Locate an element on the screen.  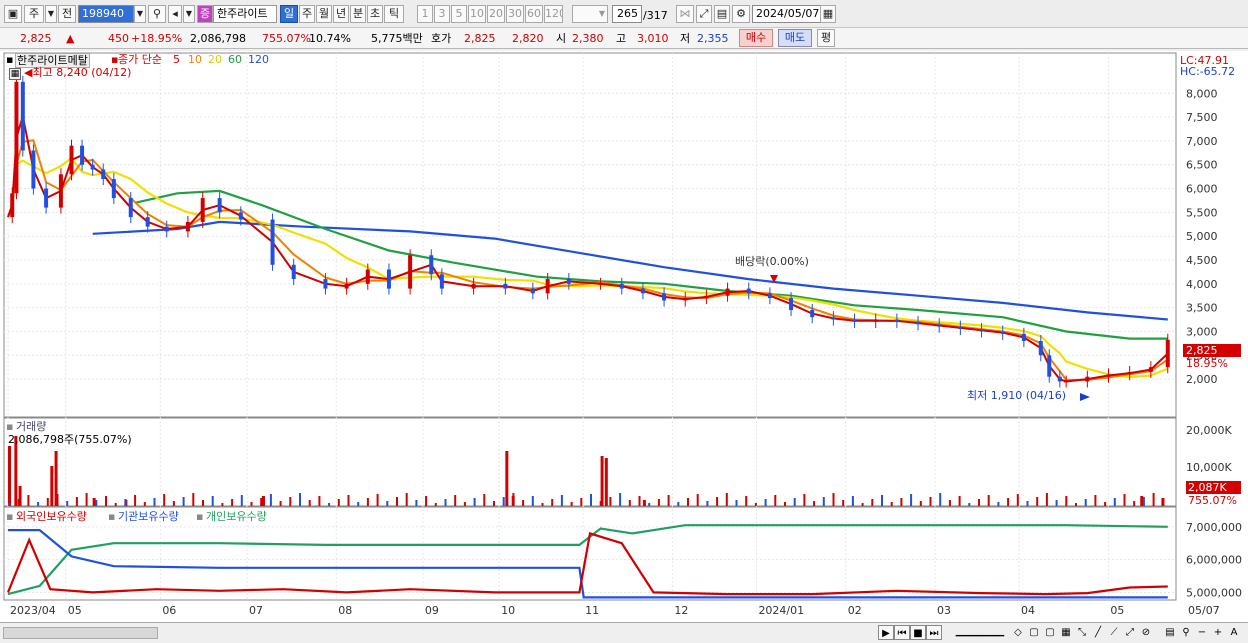
interval-4: 20 is located at coordinates (496, 14).